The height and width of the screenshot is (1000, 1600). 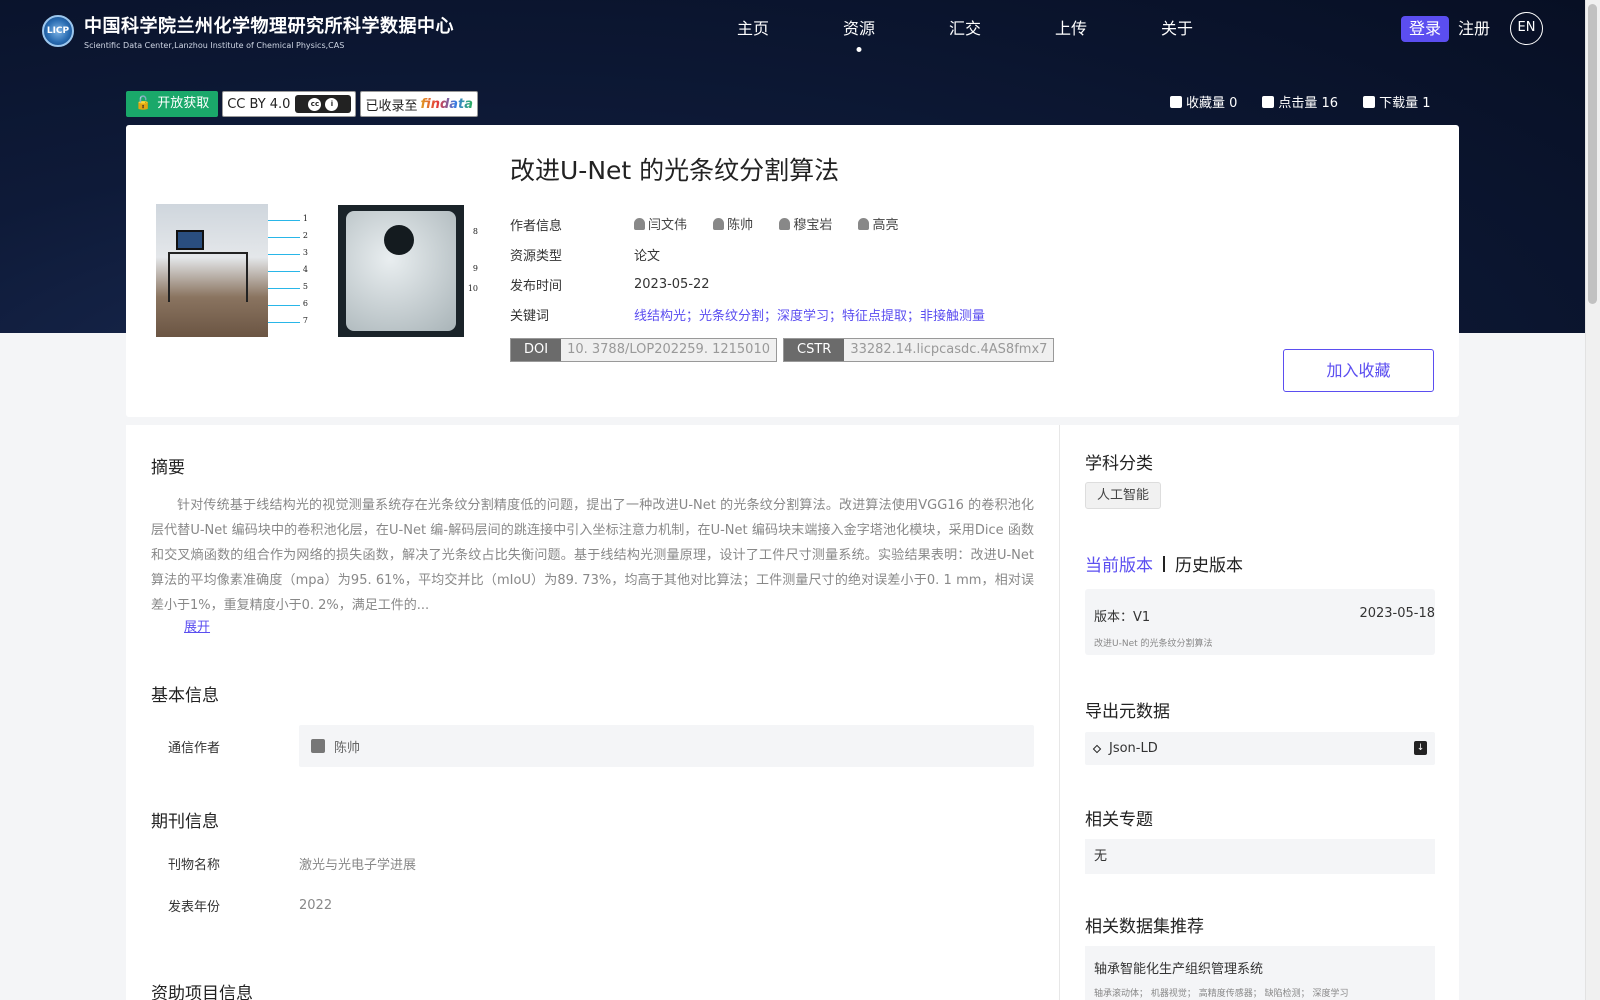 I want to click on login-button: 登录, so click(x=1425, y=29).